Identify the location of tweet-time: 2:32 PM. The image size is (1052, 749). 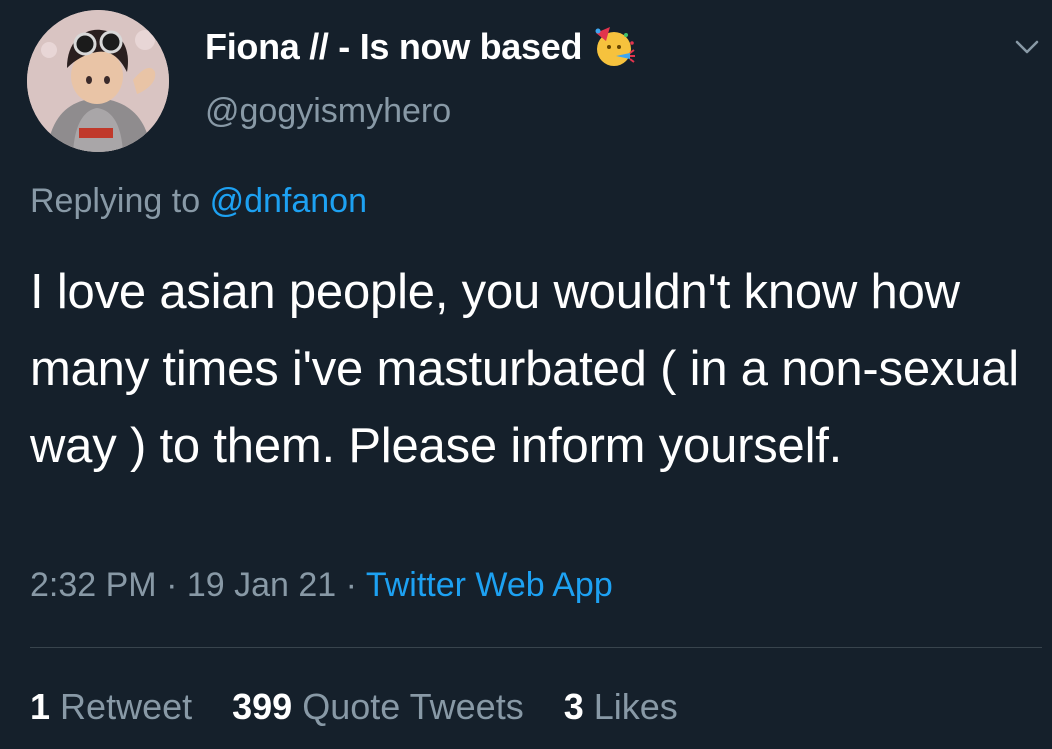
(93, 585).